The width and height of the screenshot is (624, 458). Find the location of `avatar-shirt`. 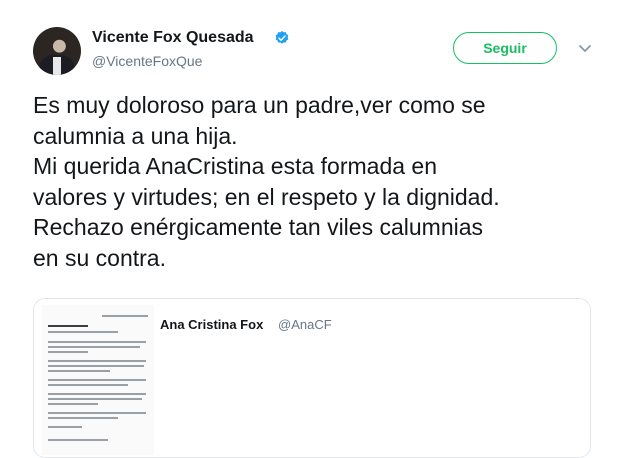

avatar-shirt is located at coordinates (57, 66).